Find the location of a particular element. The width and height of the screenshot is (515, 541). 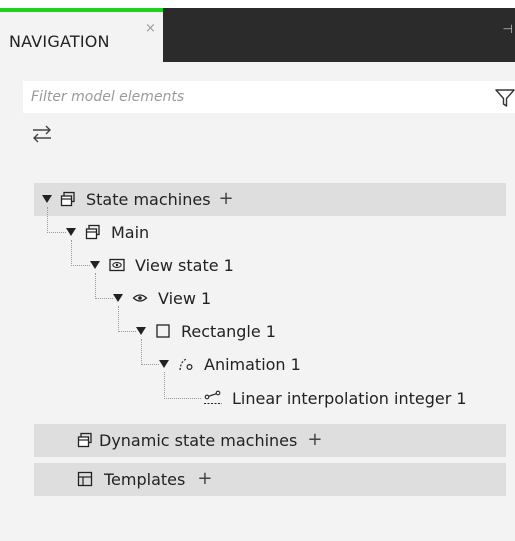

tree-item-rectangle: Rectangle 1 is located at coordinates (206, 331).